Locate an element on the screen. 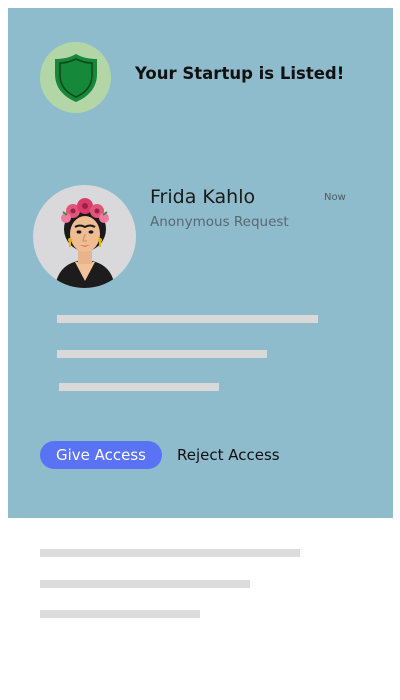 The width and height of the screenshot is (400, 700). timestamp: Now is located at coordinates (335, 197).